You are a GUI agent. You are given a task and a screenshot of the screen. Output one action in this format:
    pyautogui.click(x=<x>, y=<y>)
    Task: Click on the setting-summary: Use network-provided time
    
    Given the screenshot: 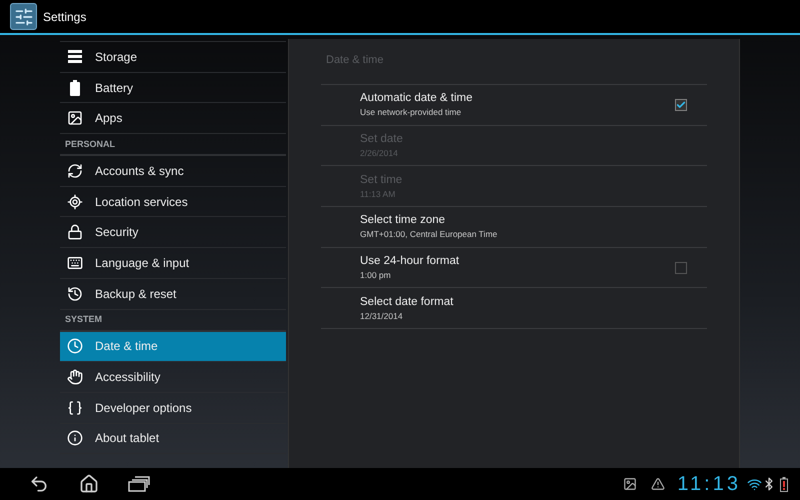 What is the action you would take?
    pyautogui.click(x=411, y=112)
    